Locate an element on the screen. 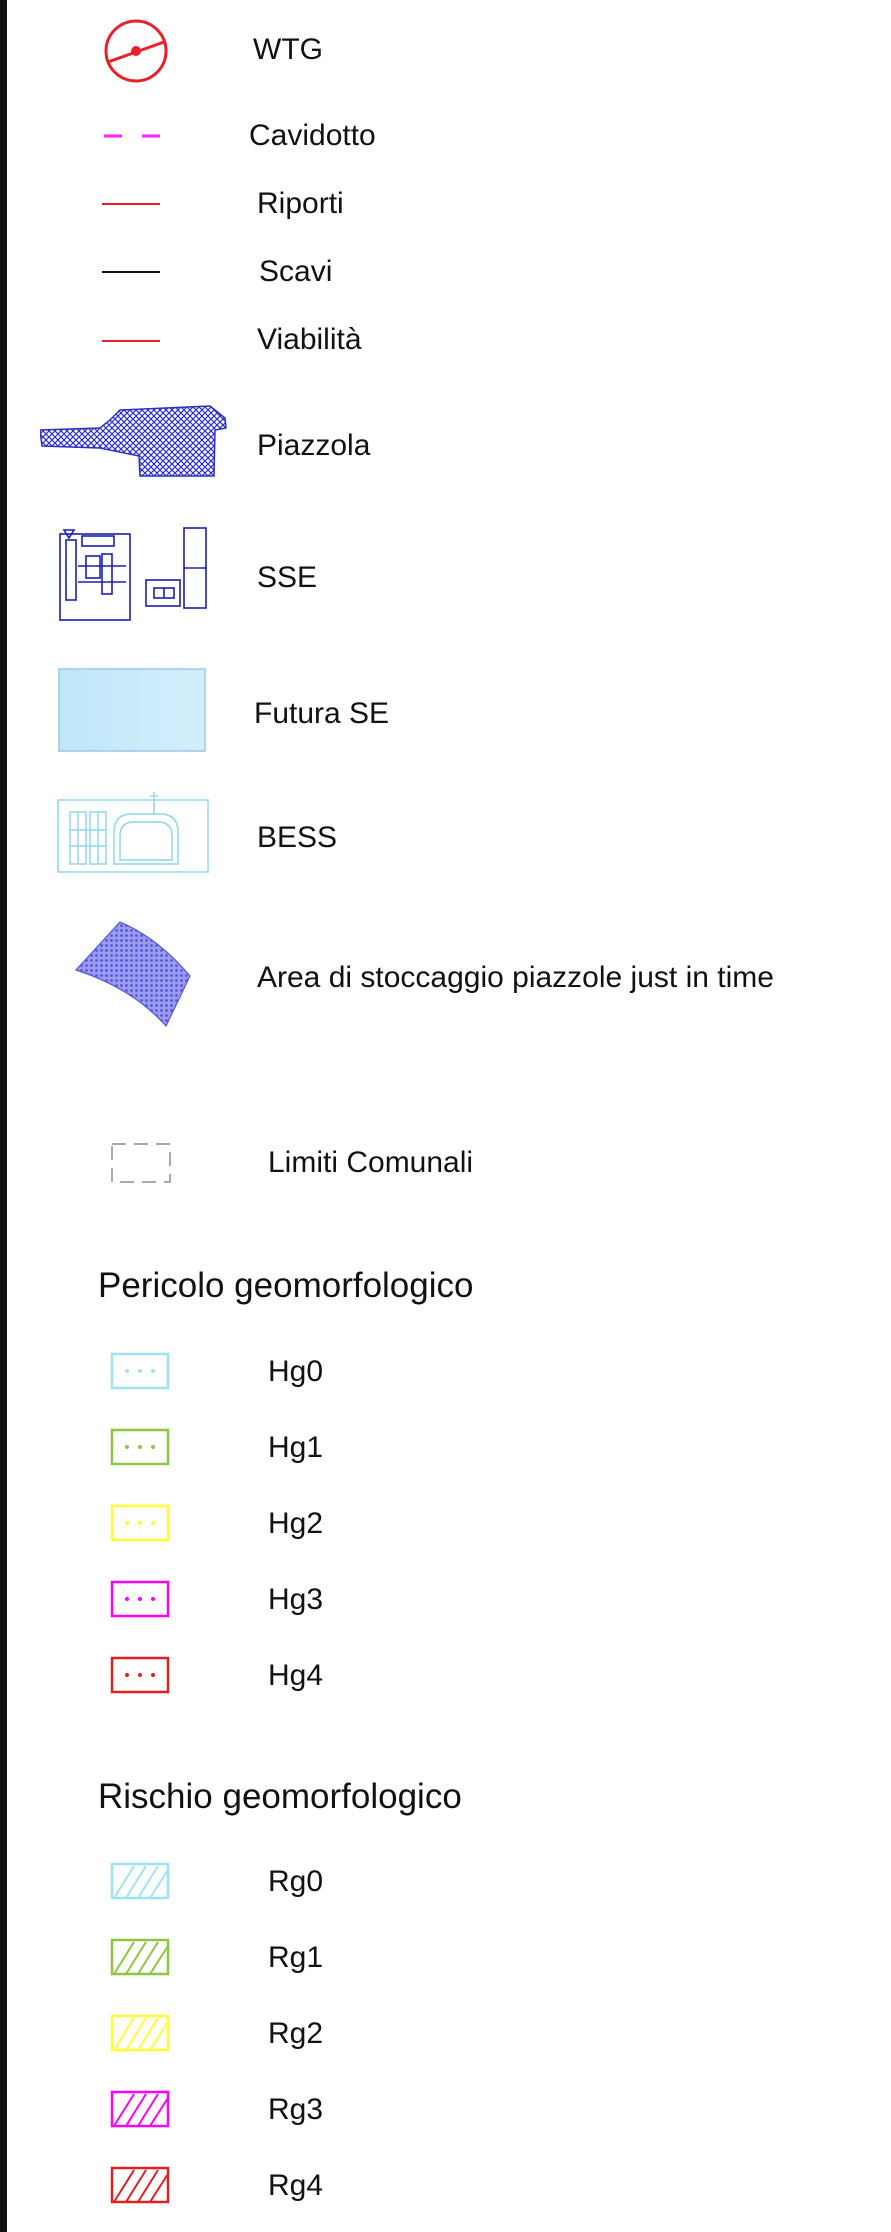 The height and width of the screenshot is (2232, 891). legend-label-piazzola: Piazzola is located at coordinates (314, 445).